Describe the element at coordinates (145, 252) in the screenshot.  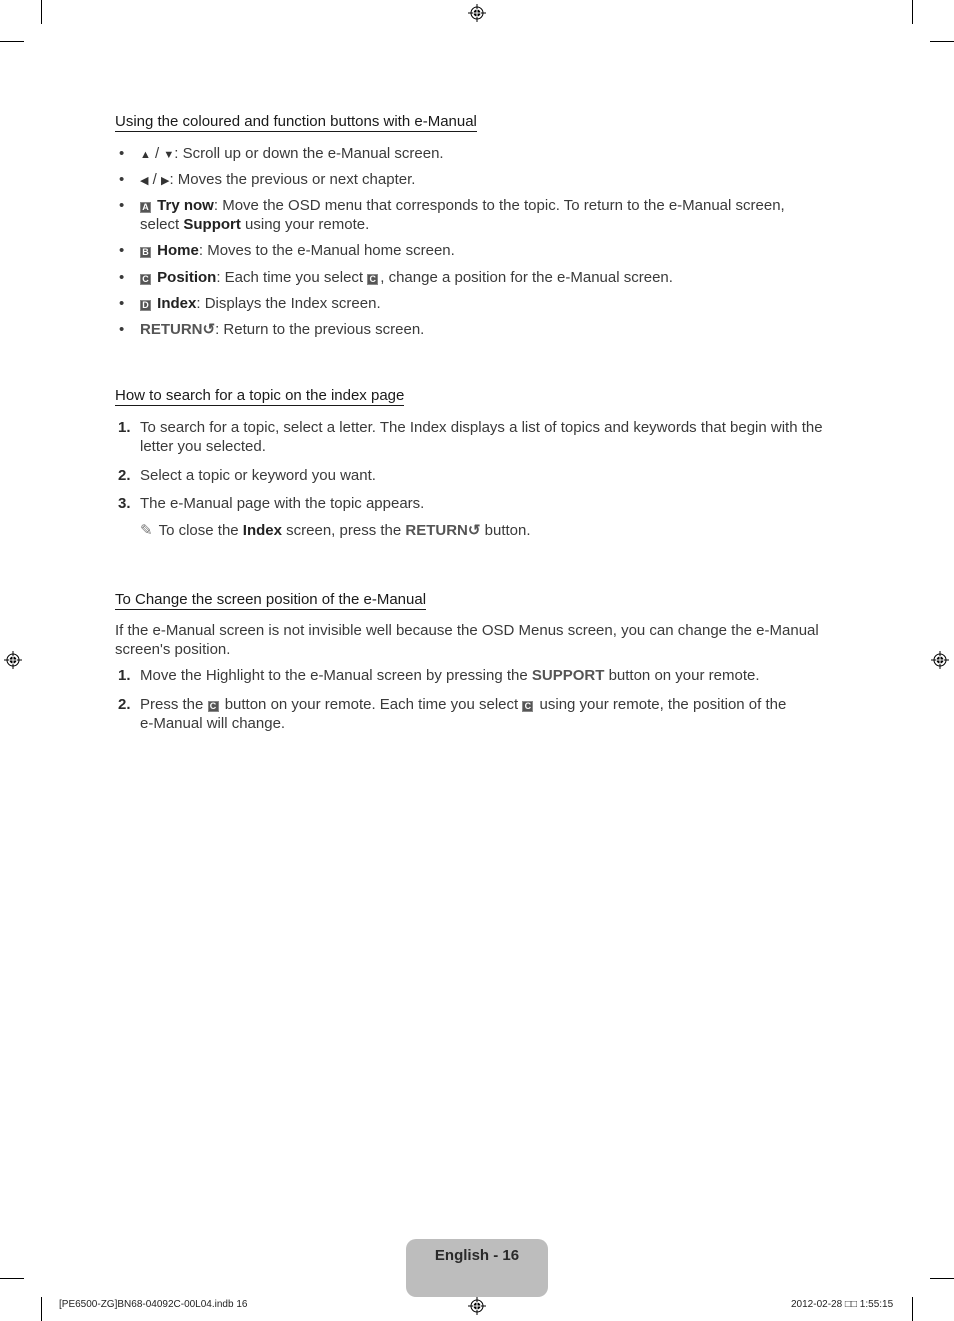
I see `key-b-icon: B` at that location.